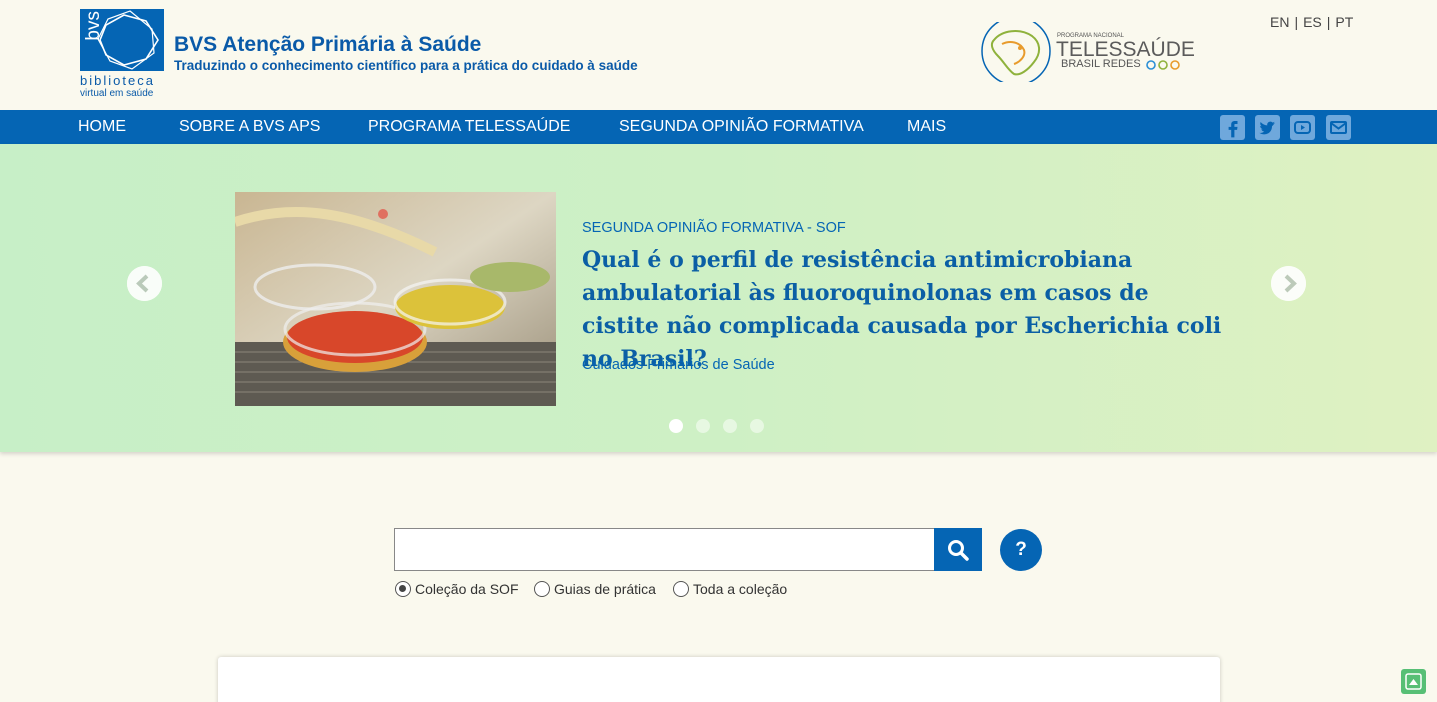  Describe the element at coordinates (1021, 550) in the screenshot. I see `help-button: ?` at that location.